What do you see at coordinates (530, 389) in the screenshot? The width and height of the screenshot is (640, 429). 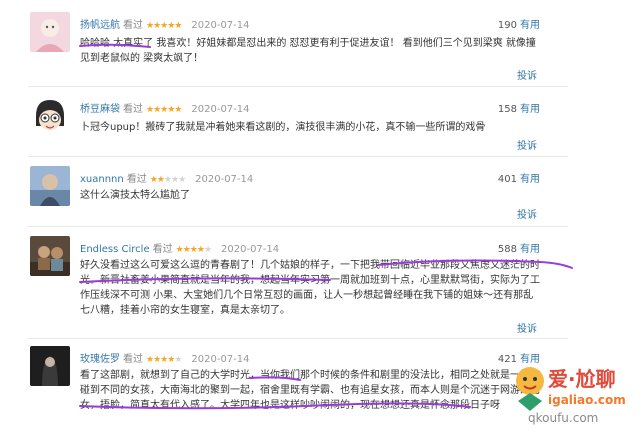 I see `mascot-logo-icon` at bounding box center [530, 389].